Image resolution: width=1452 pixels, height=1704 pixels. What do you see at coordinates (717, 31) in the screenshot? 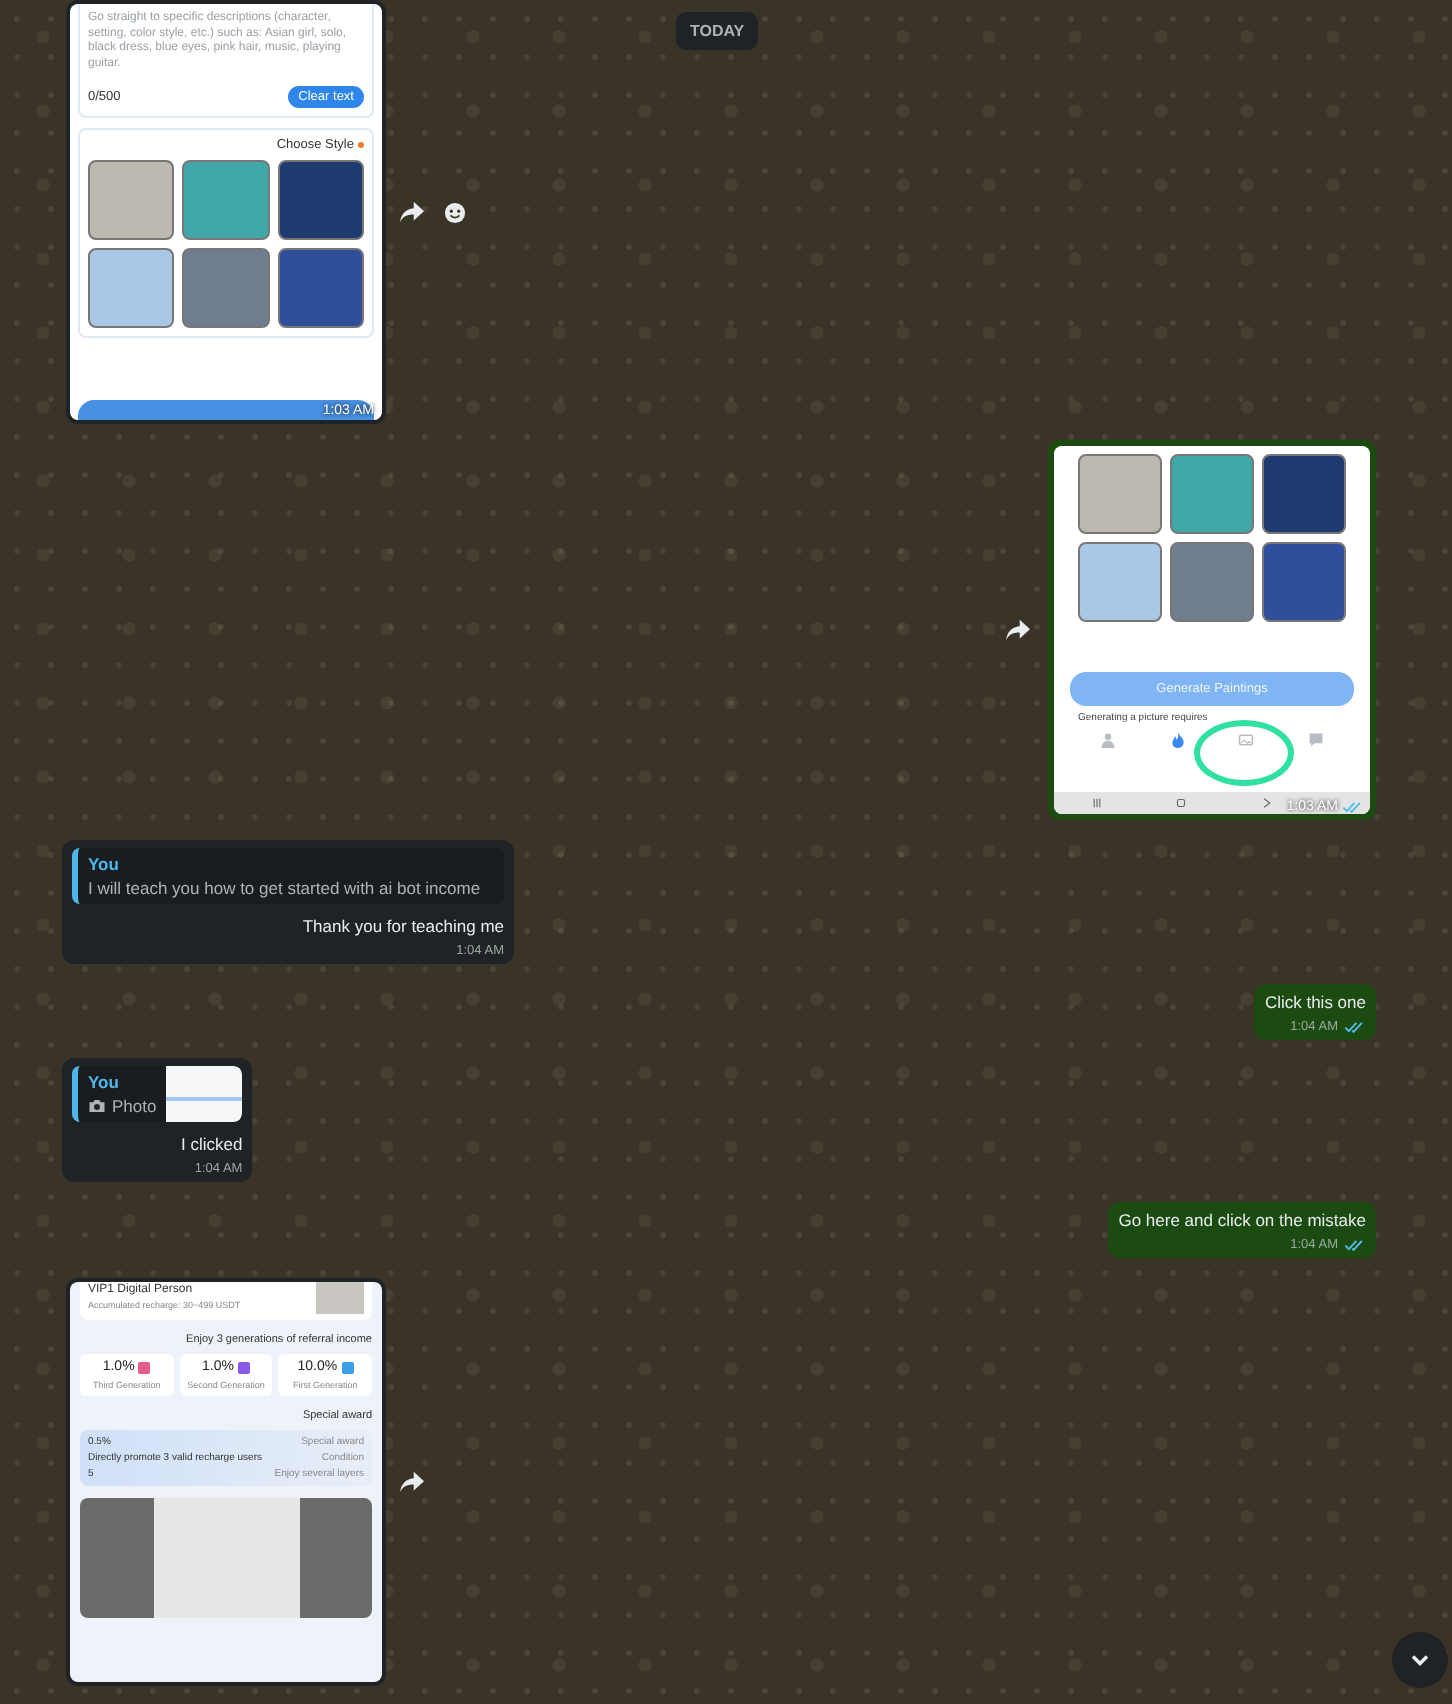
I see `date-divider: TODAY` at bounding box center [717, 31].